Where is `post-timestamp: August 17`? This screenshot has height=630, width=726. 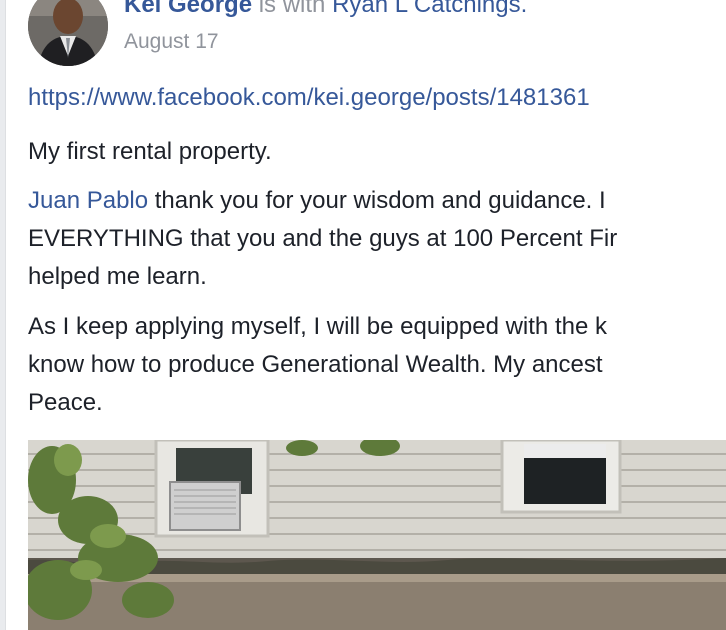 post-timestamp: August 17 is located at coordinates (171, 42).